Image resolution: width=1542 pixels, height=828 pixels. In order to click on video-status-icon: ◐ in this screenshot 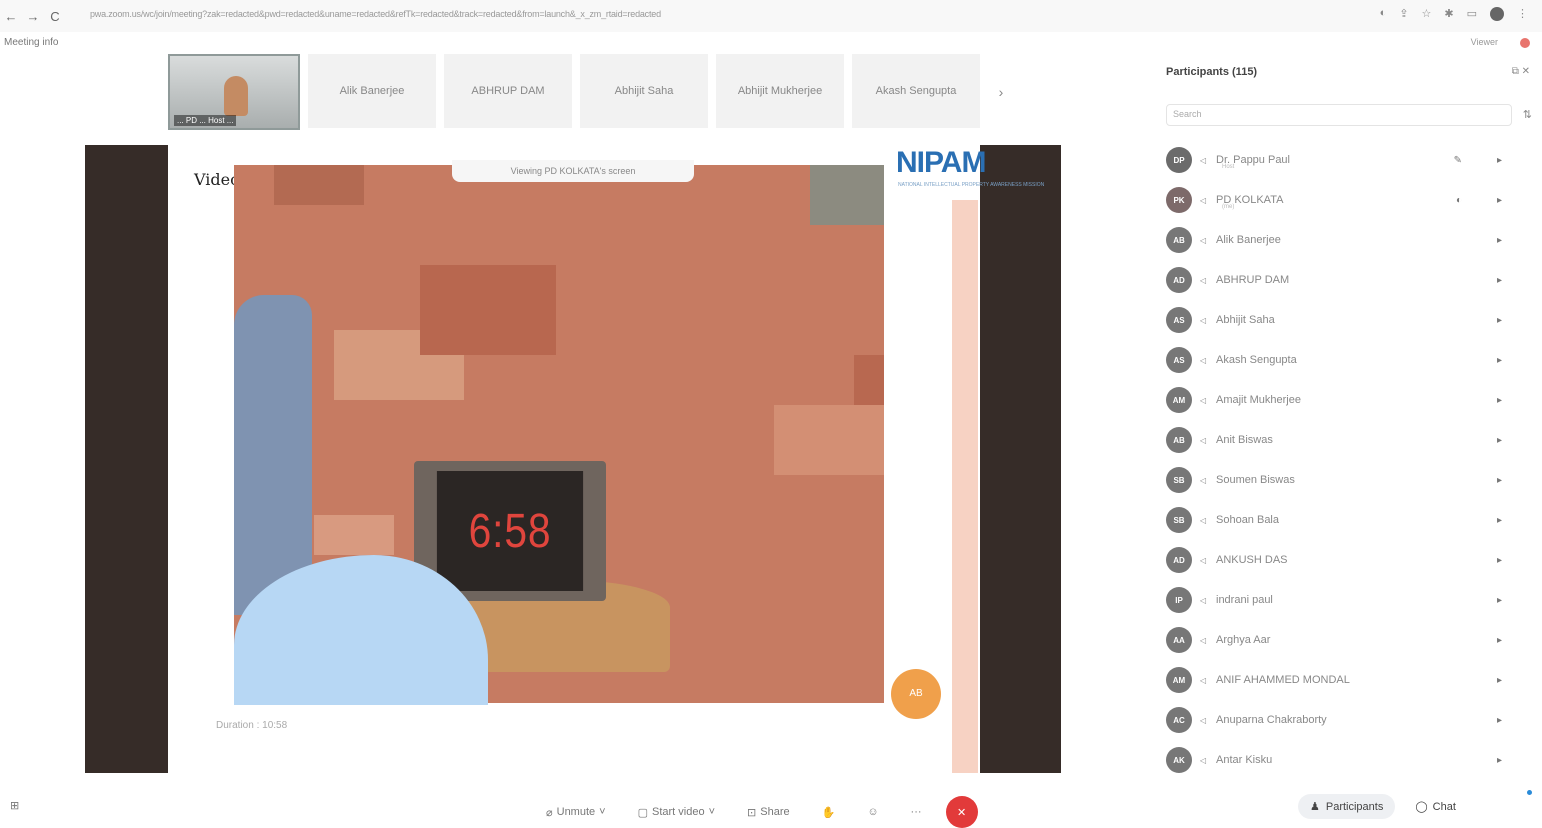, I will do `click(1459, 200)`.